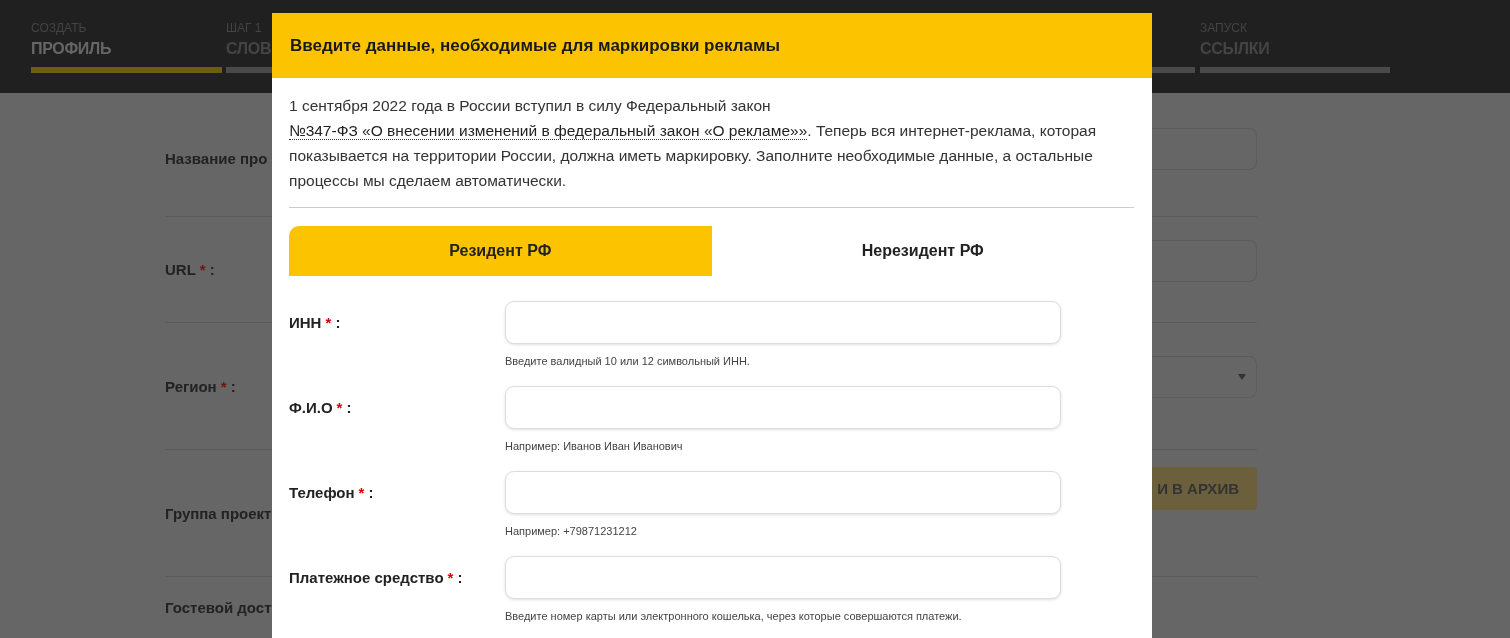 The width and height of the screenshot is (1510, 638). What do you see at coordinates (1204, 377) in the screenshot?
I see `select-field` at bounding box center [1204, 377].